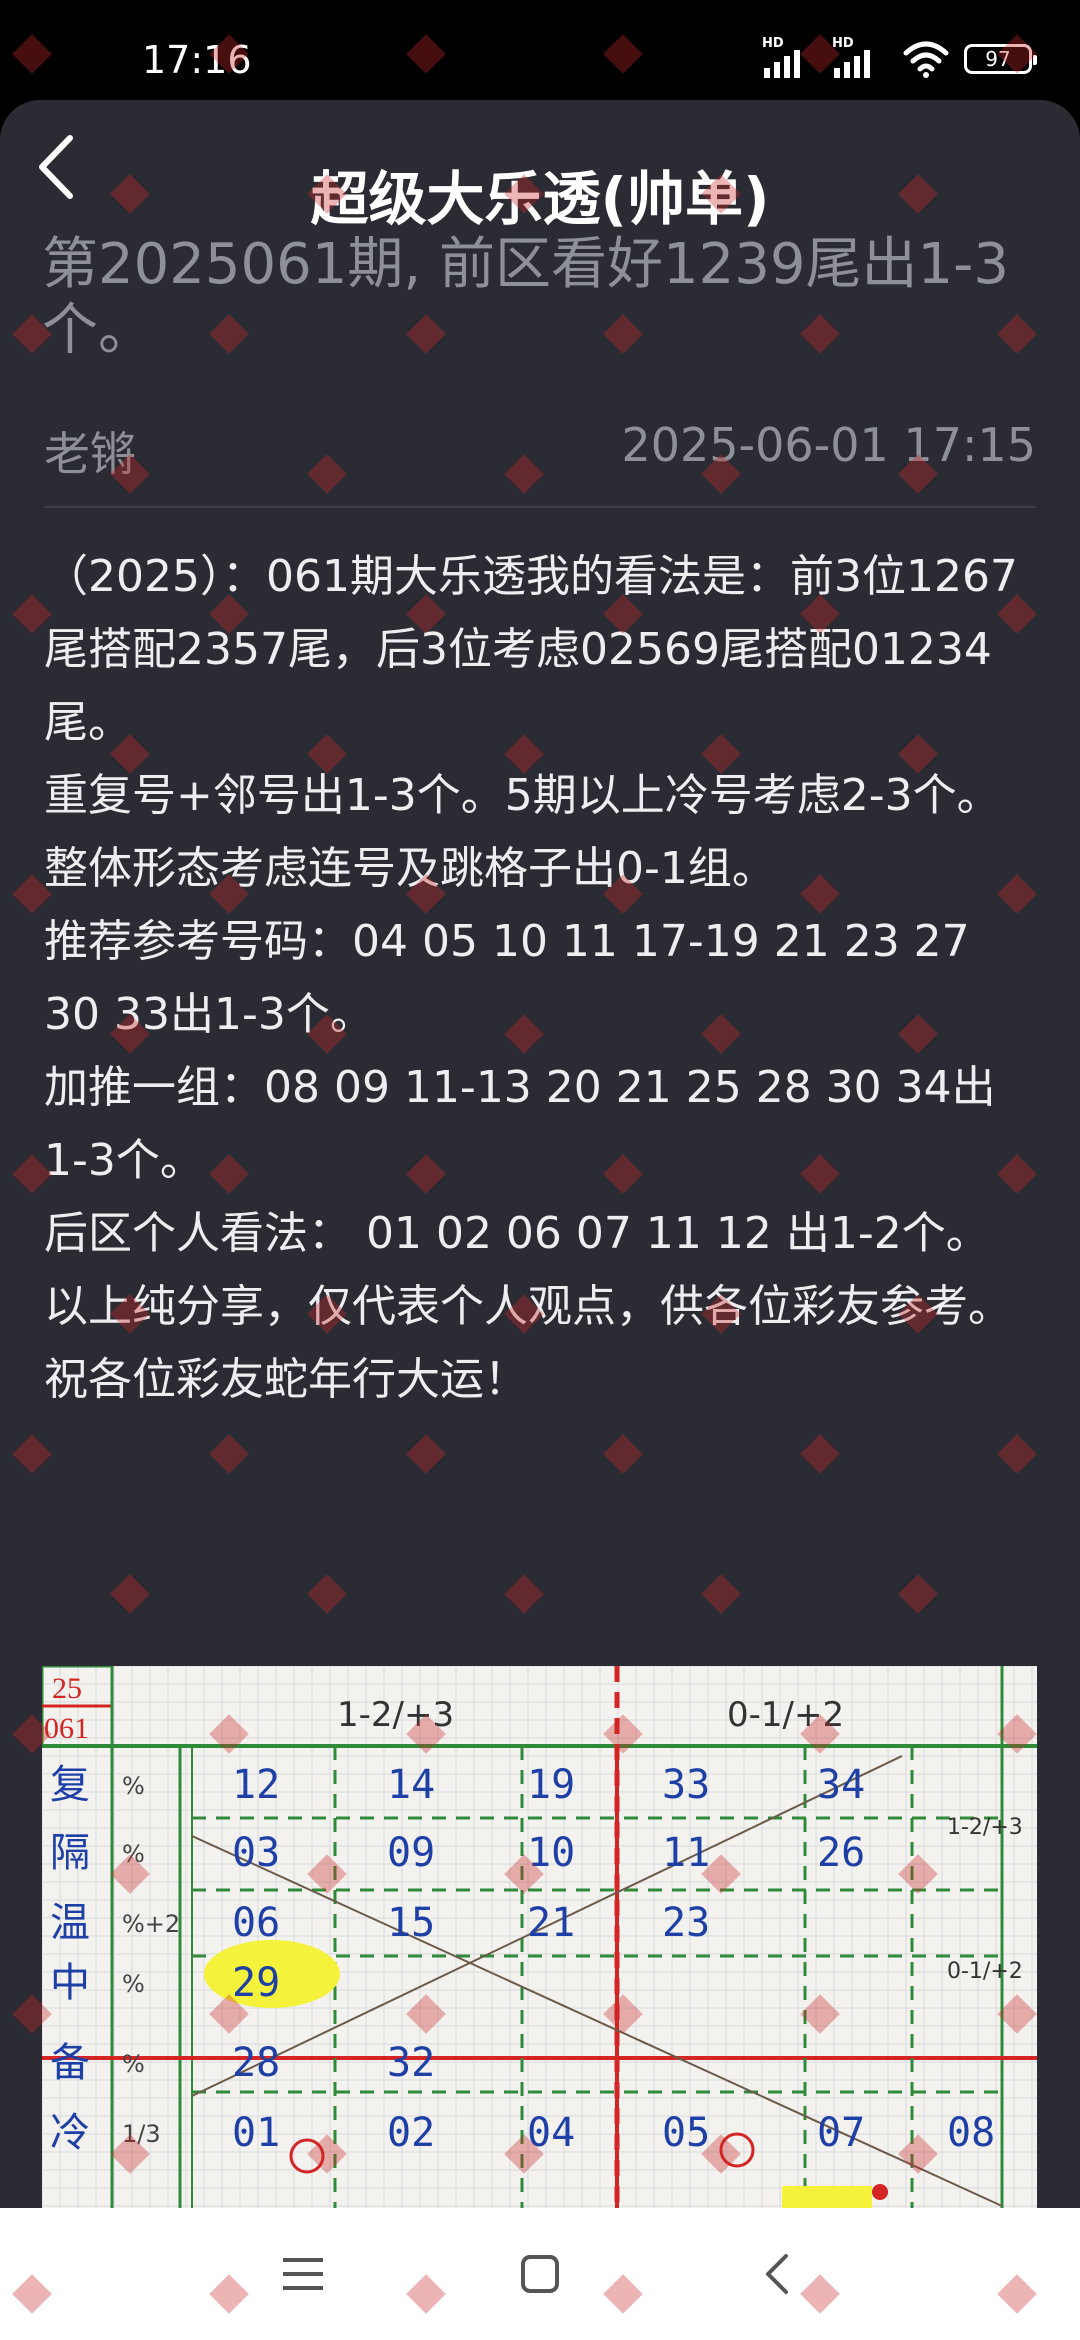 This screenshot has height=2340, width=1080. Describe the element at coordinates (70, 2133) in the screenshot. I see `sheet-row-label: 冷` at that location.